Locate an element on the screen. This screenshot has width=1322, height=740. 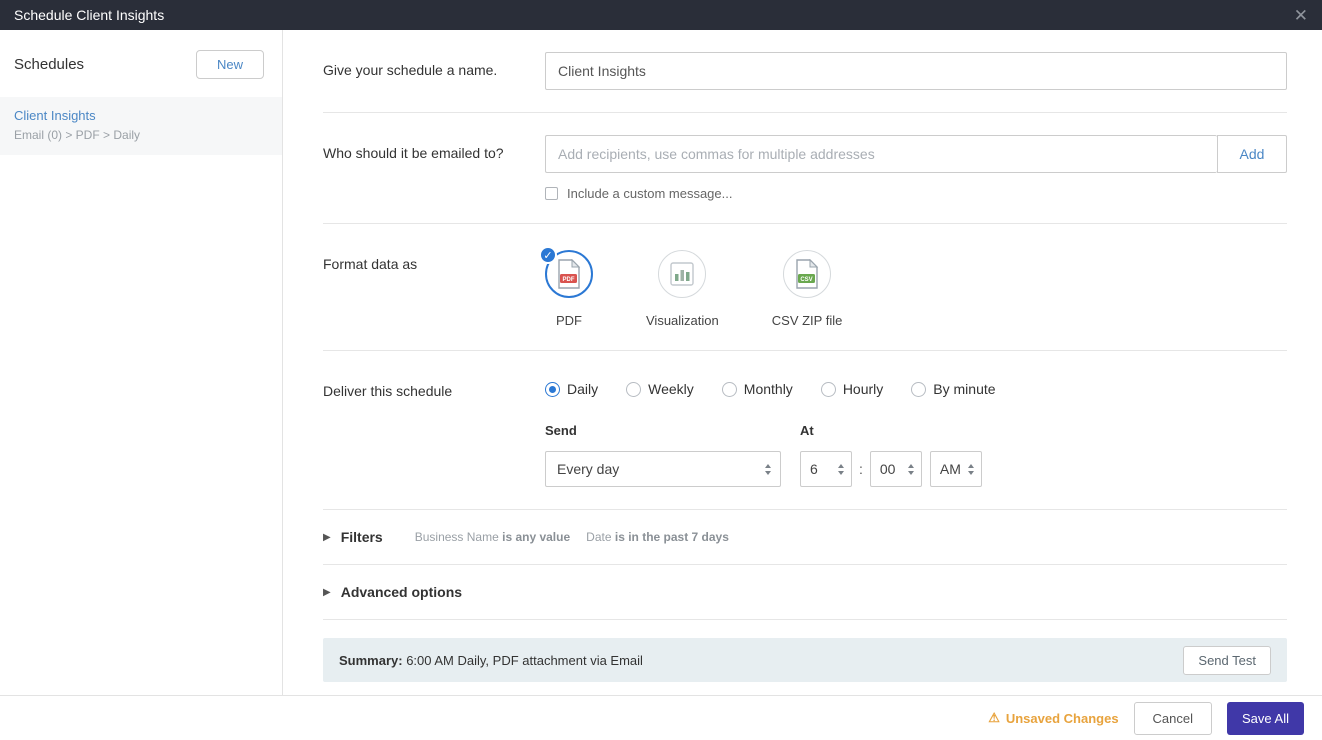
name-section: Give your schedule a name. is located at coordinates (805, 71).